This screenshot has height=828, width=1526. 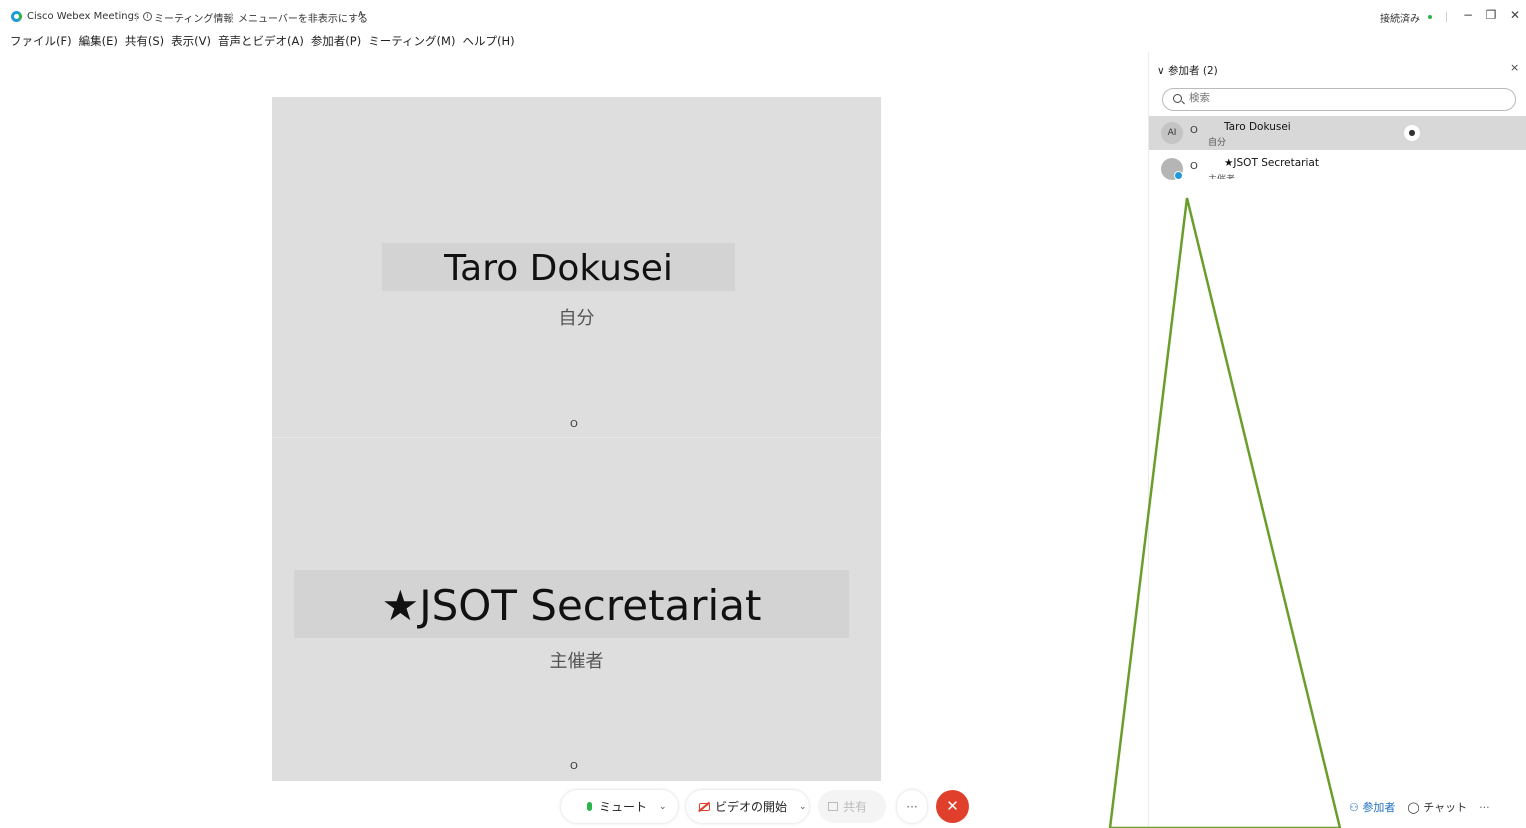 I want to click on close-window-button: ✕, so click(x=1515, y=15).